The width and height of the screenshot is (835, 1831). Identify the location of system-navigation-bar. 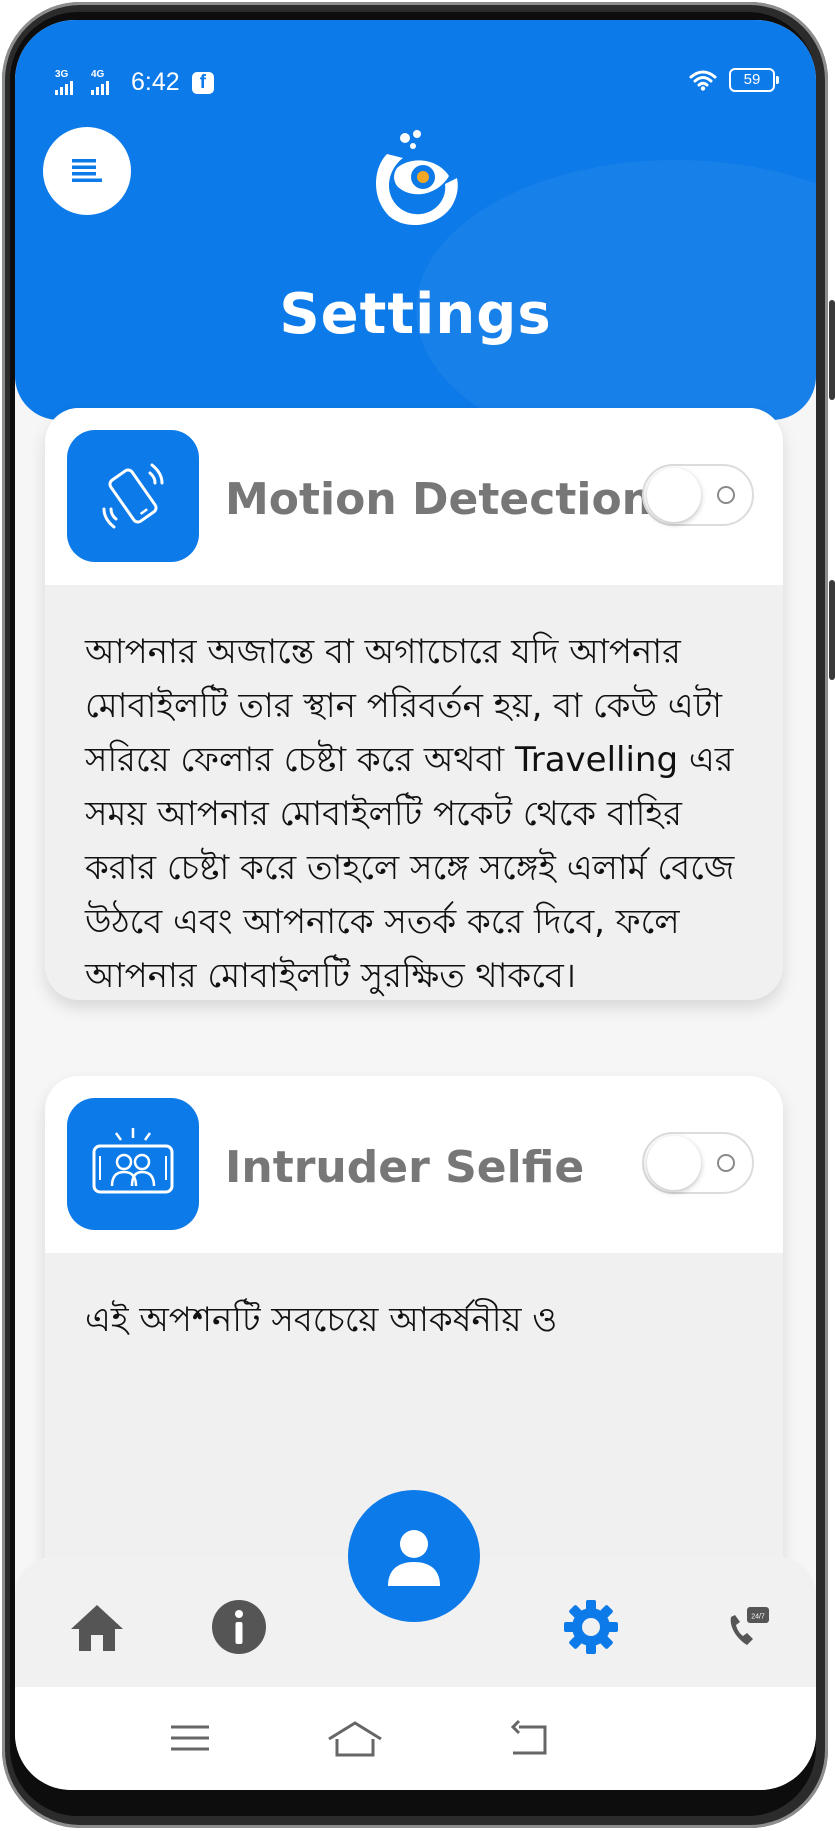
(415, 1738).